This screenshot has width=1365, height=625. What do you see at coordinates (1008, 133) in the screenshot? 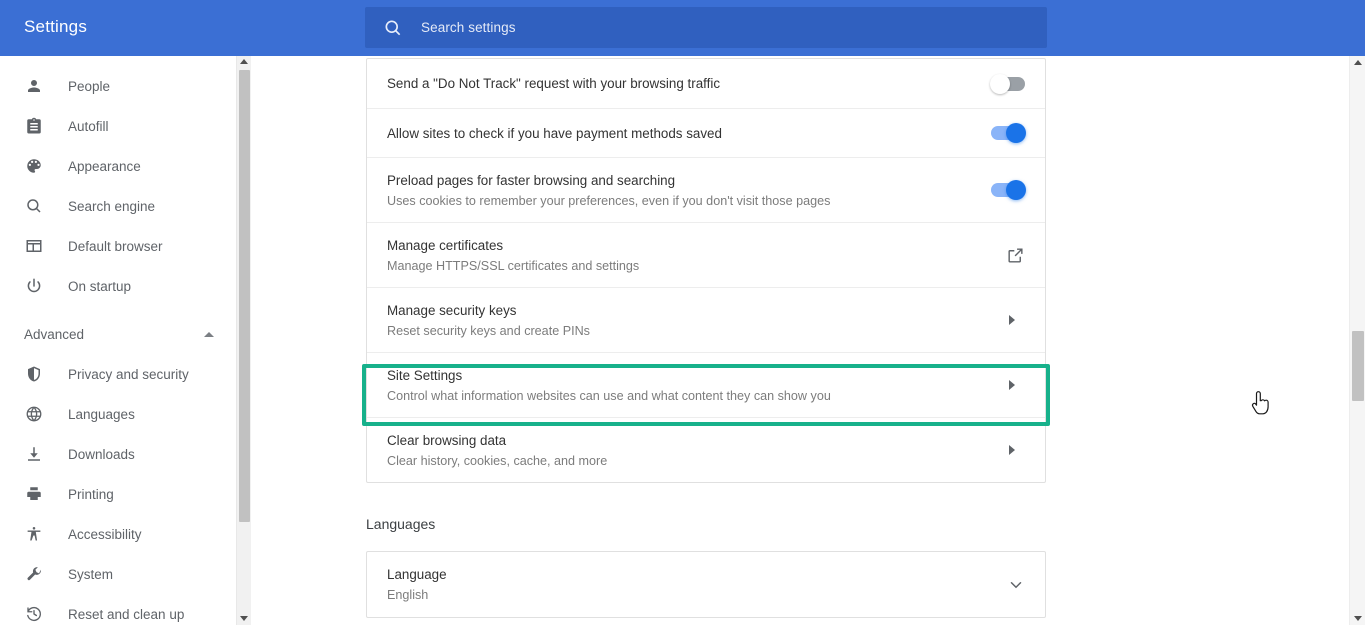
I see `payment-methods-toggle` at bounding box center [1008, 133].